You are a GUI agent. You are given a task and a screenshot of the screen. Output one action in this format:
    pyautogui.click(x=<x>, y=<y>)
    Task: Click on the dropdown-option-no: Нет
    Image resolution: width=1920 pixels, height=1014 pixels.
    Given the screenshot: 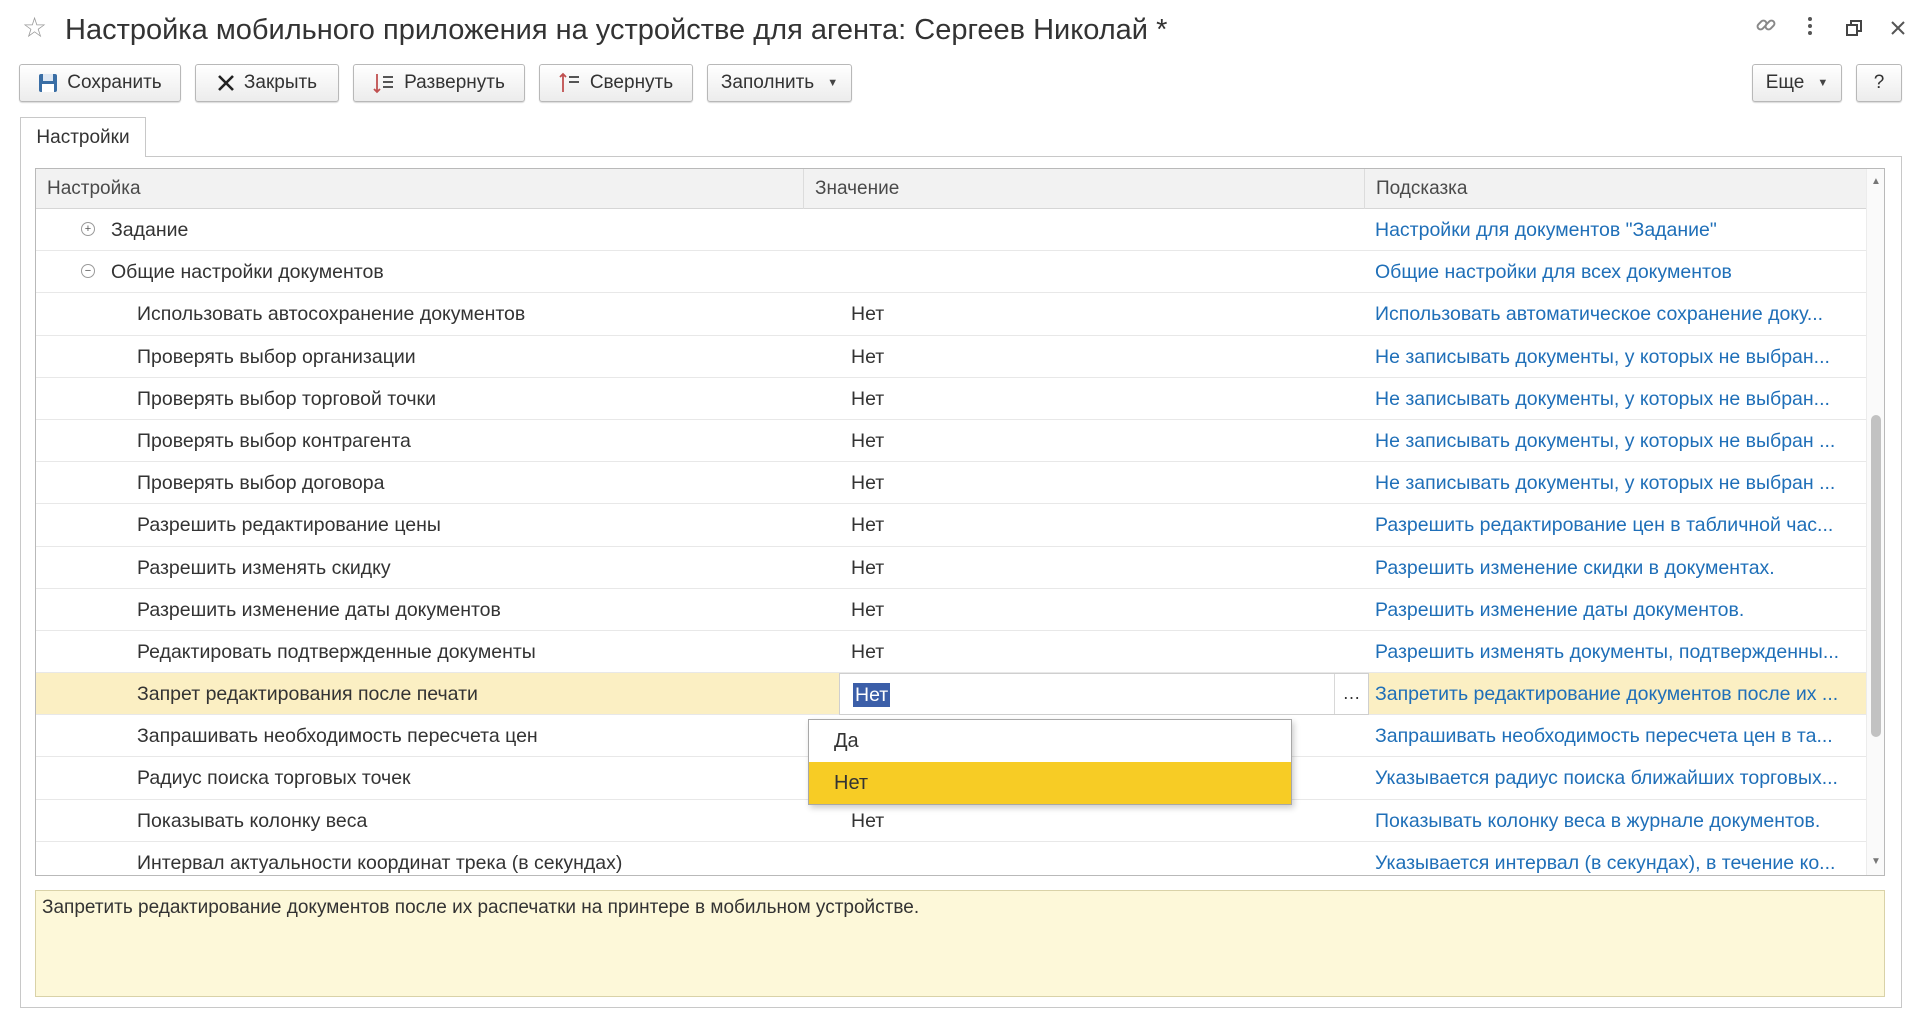 What is the action you would take?
    pyautogui.click(x=1050, y=783)
    